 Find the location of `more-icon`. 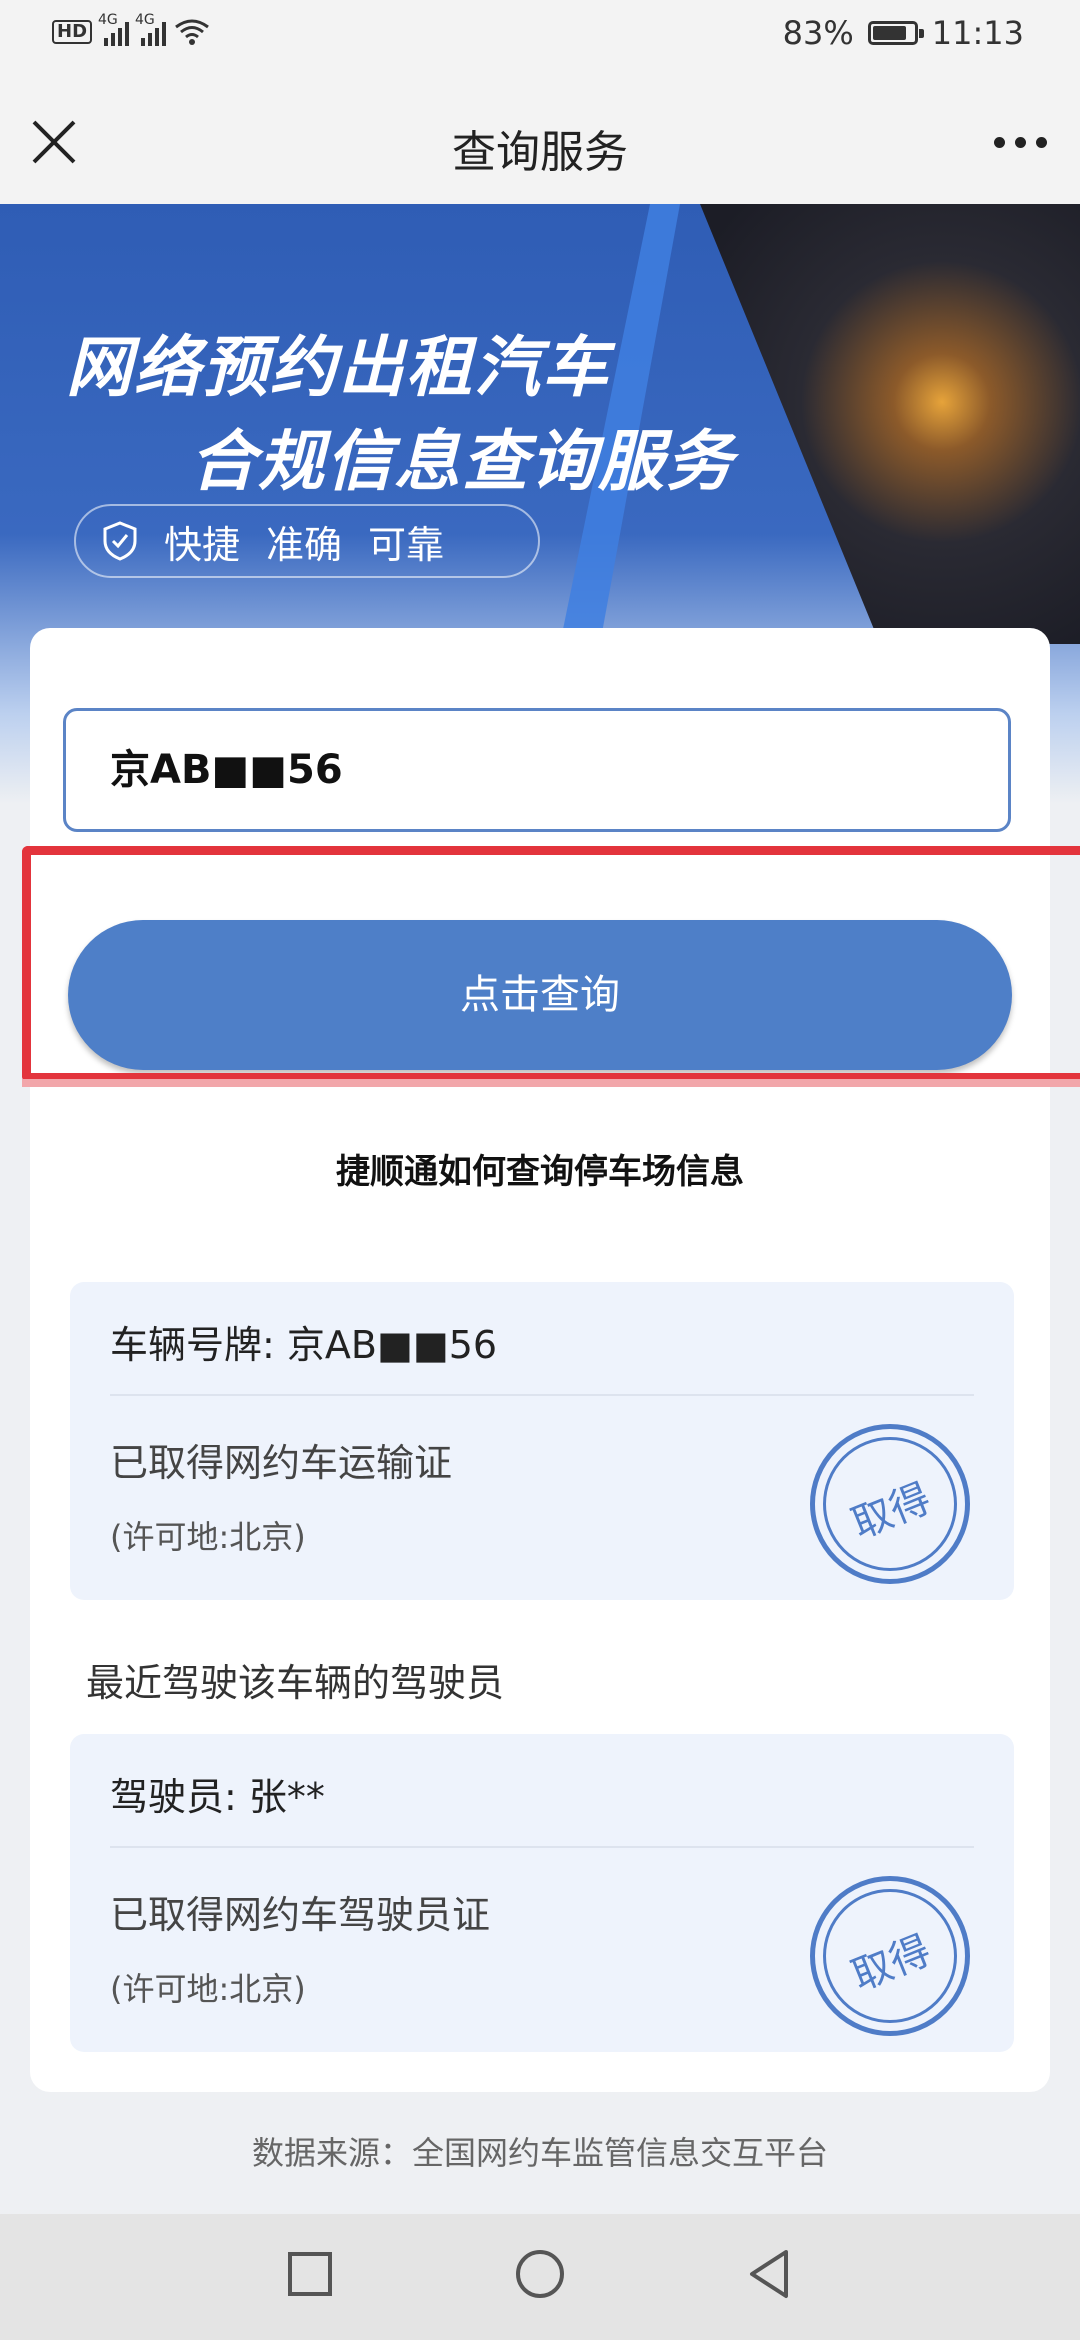

more-icon is located at coordinates (1022, 142).